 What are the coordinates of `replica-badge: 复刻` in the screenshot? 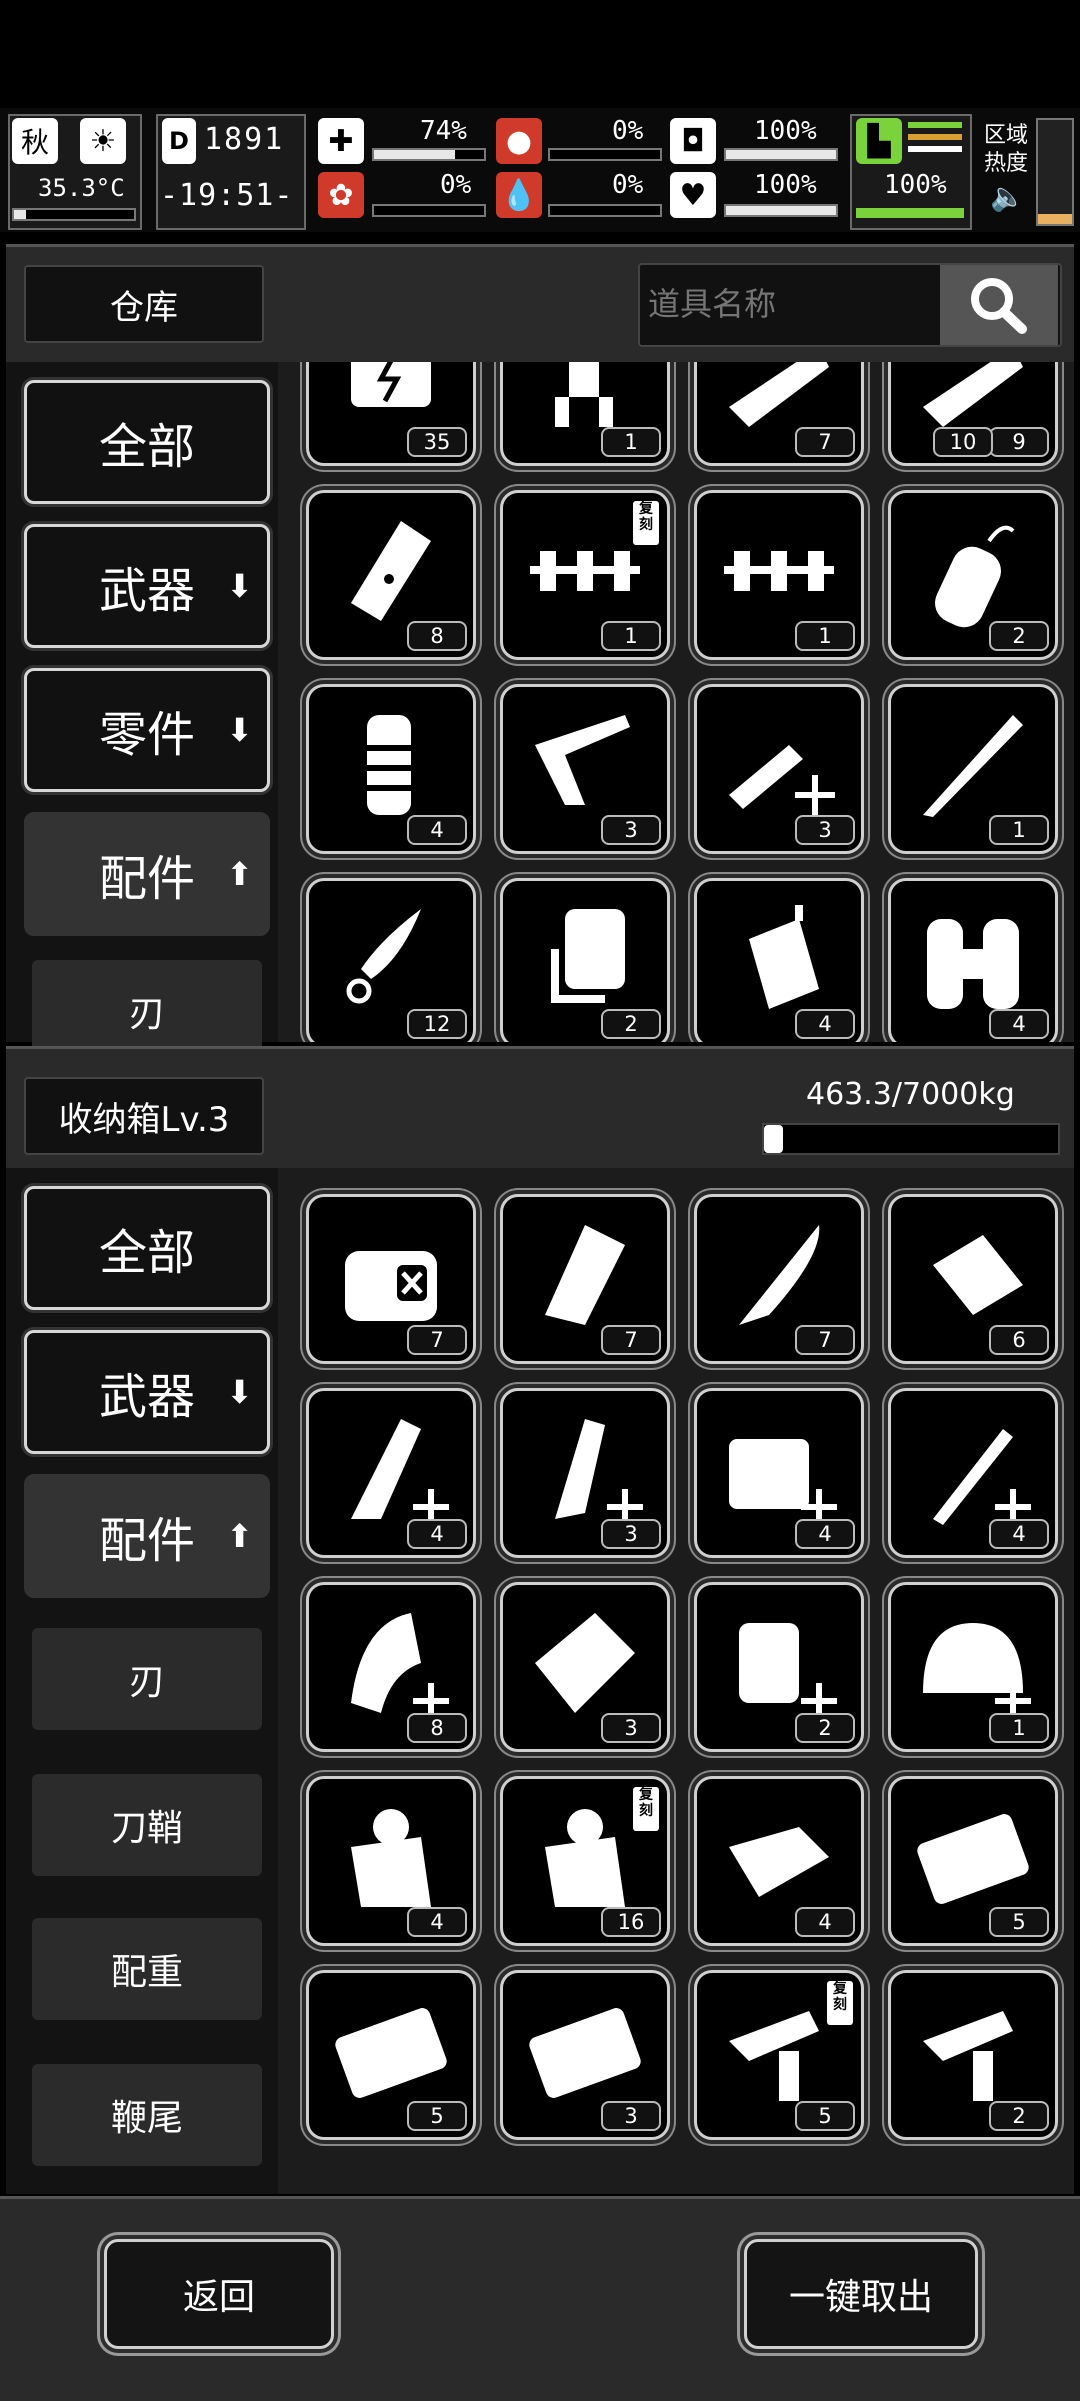 It's located at (646, 1809).